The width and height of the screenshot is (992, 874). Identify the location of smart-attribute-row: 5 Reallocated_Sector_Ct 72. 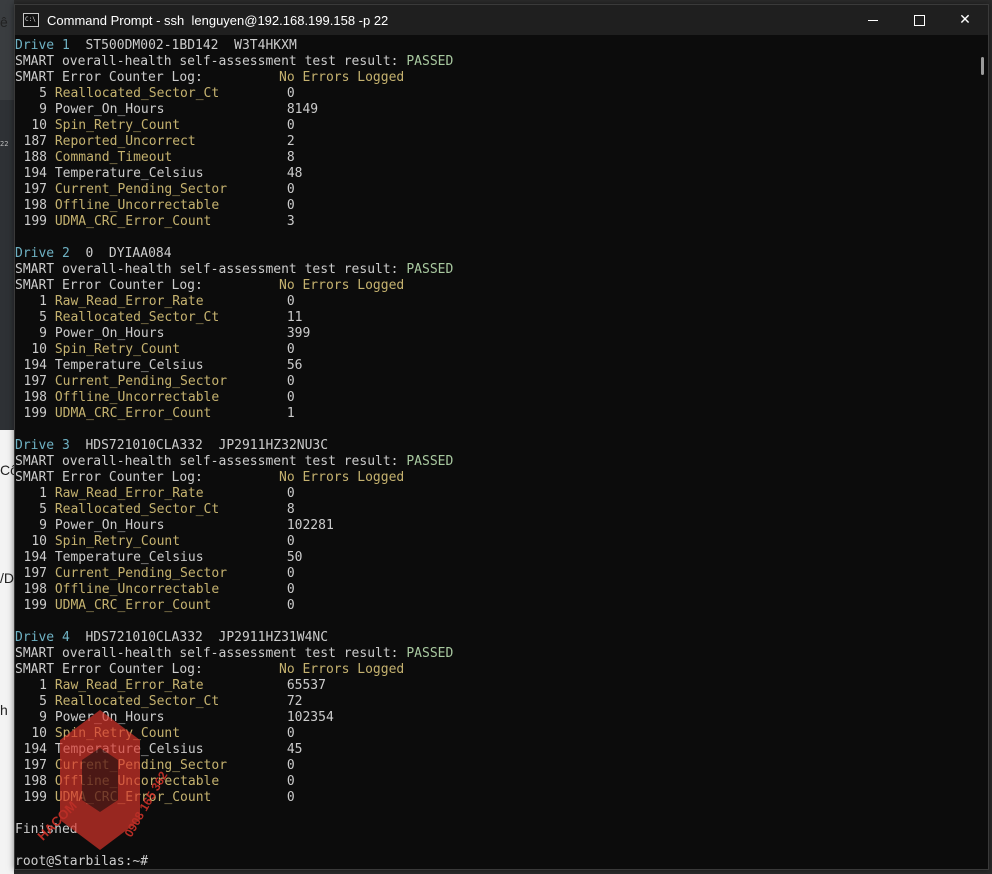
(494, 702).